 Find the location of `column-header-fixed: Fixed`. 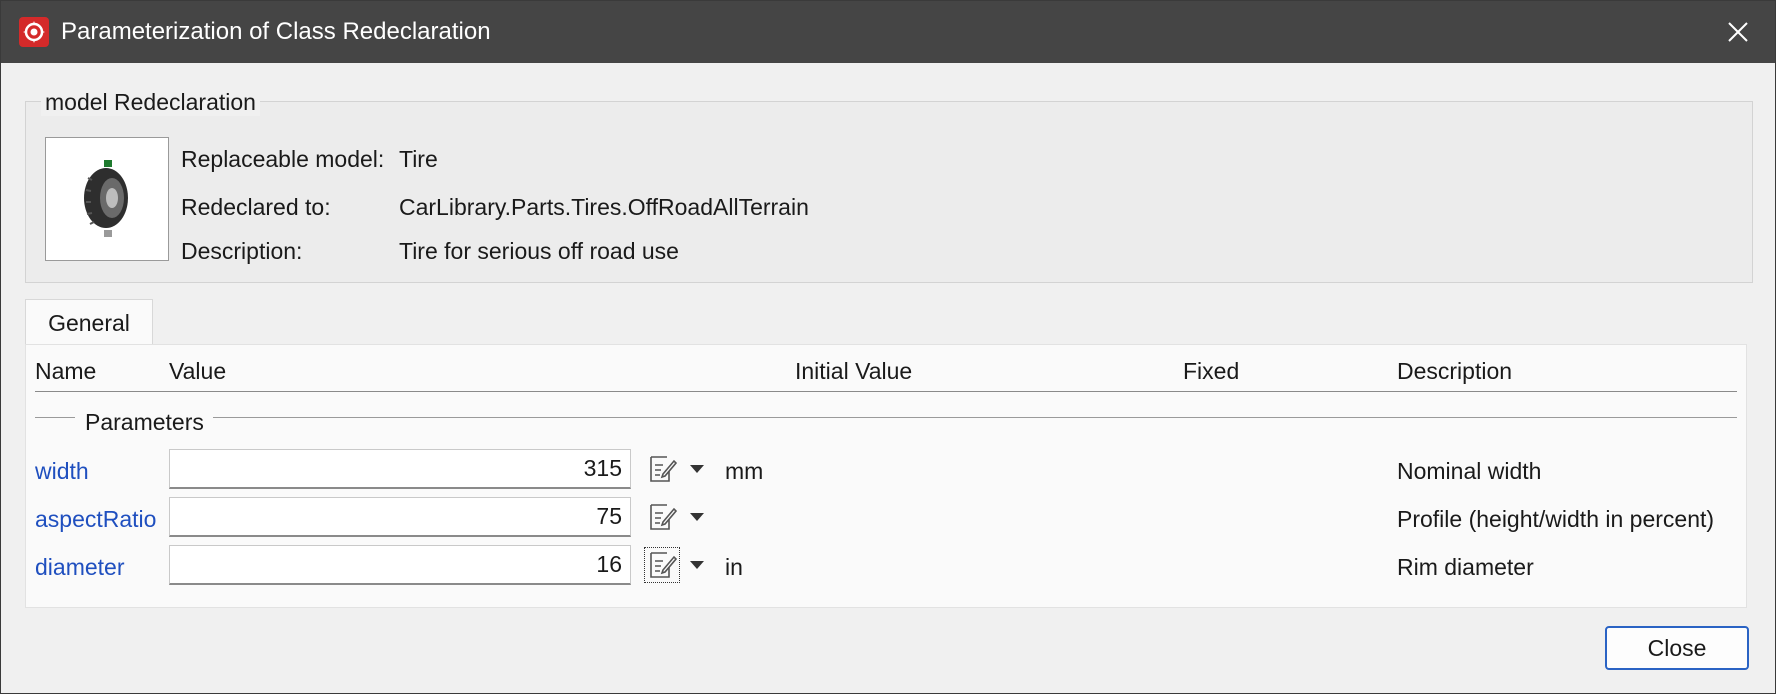

column-header-fixed: Fixed is located at coordinates (1211, 371).